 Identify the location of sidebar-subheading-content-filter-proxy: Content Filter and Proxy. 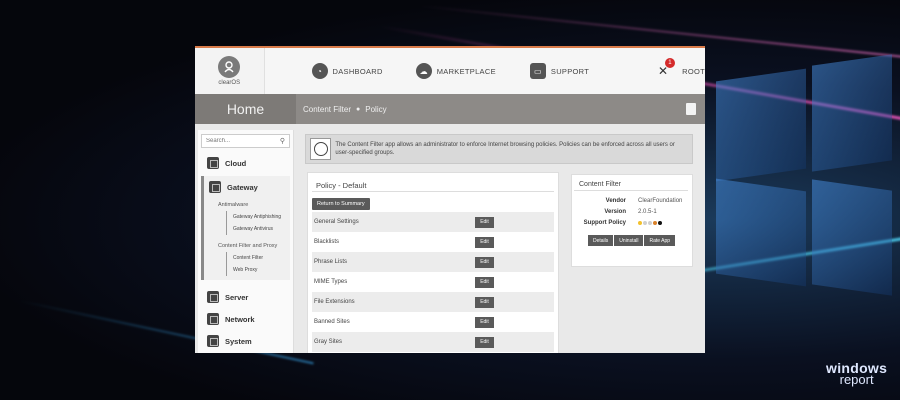
(248, 246).